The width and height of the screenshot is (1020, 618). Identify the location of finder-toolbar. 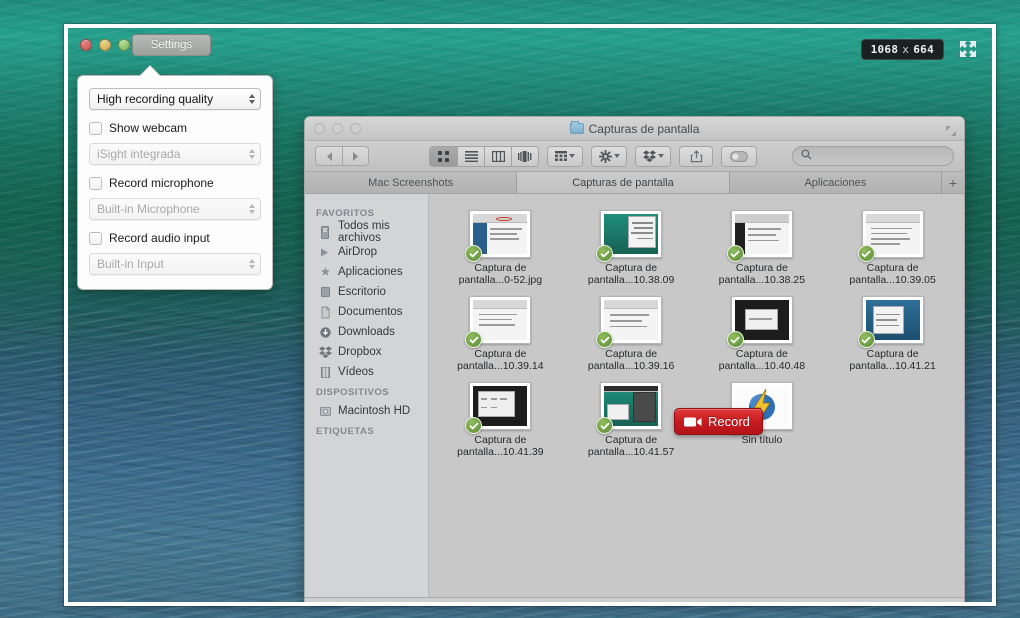
(634, 156).